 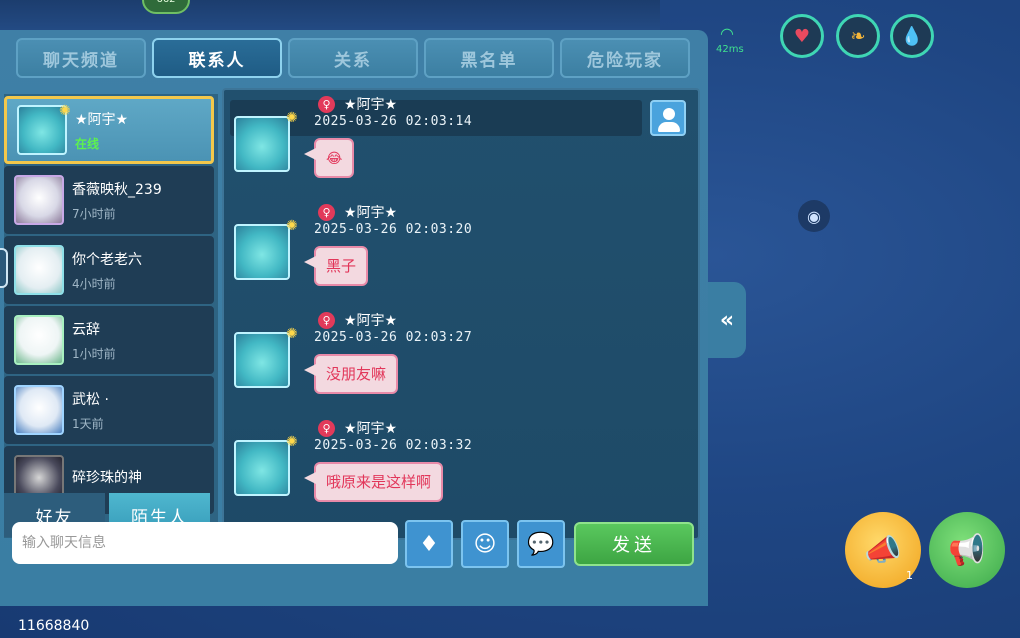 I want to click on contact-status: 1天前, so click(x=88, y=423).